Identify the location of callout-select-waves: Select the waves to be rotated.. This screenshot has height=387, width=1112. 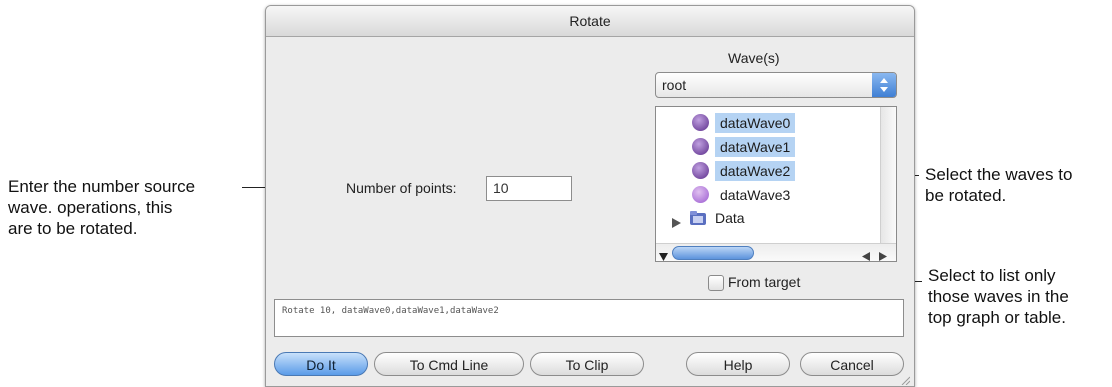
(998, 185).